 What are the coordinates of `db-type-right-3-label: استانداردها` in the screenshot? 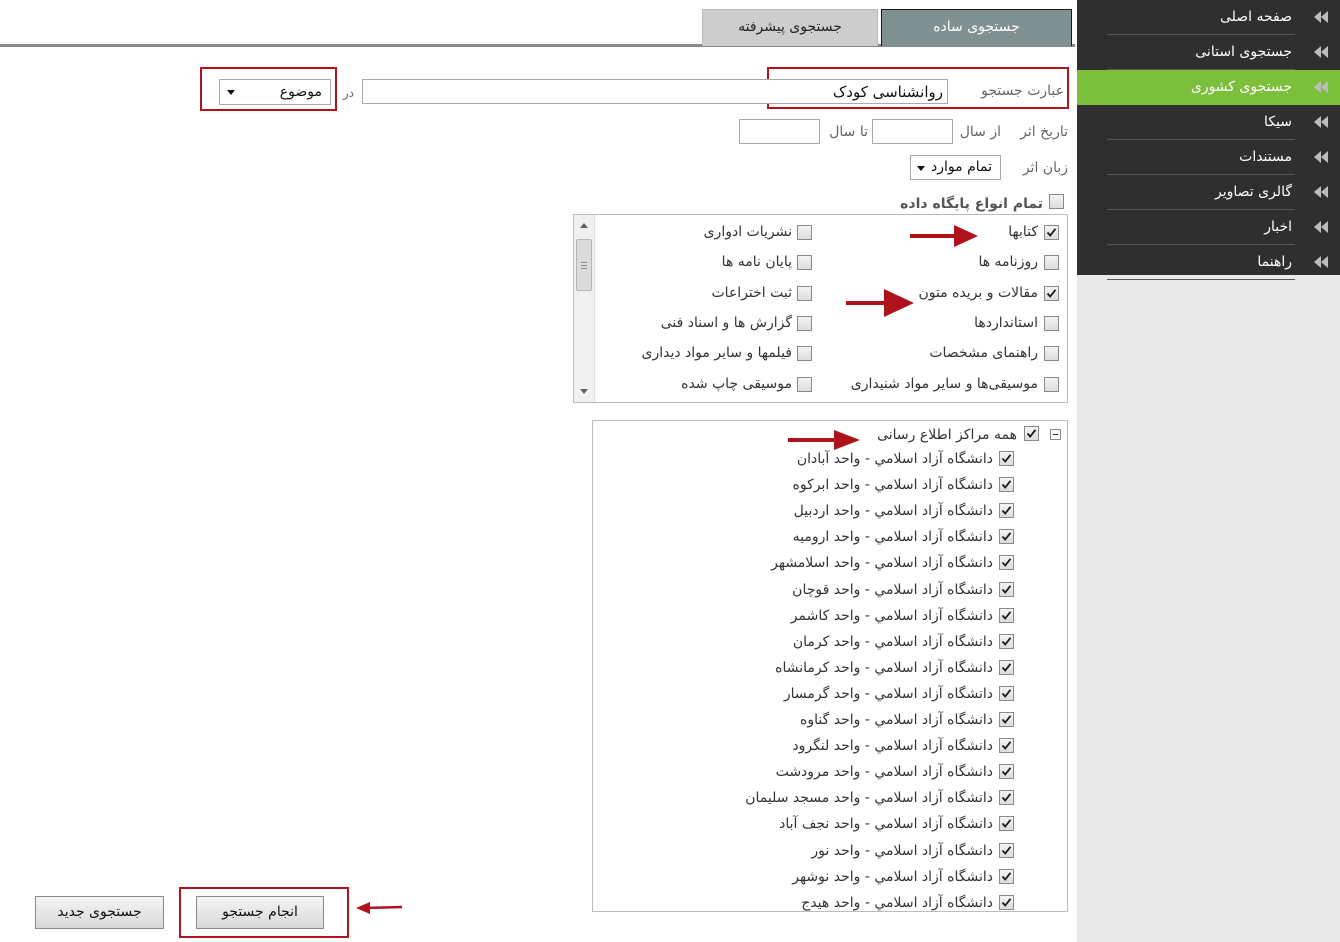 It's located at (1006, 323).